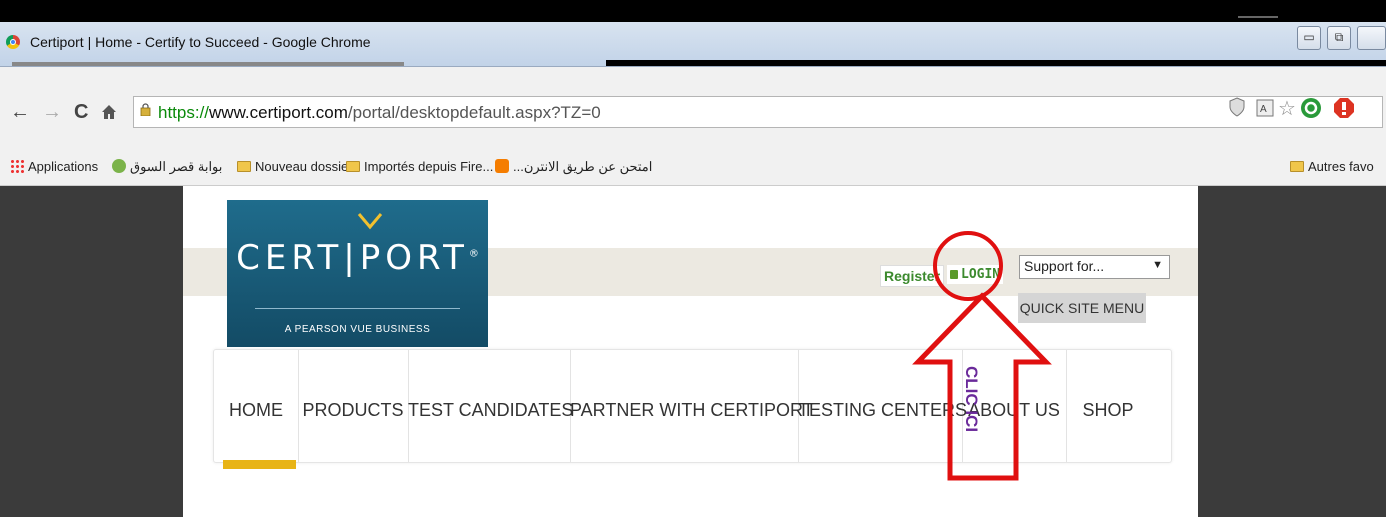  Describe the element at coordinates (357, 258) in the screenshot. I see `logo-wordmark: CERT|PORT®` at that location.